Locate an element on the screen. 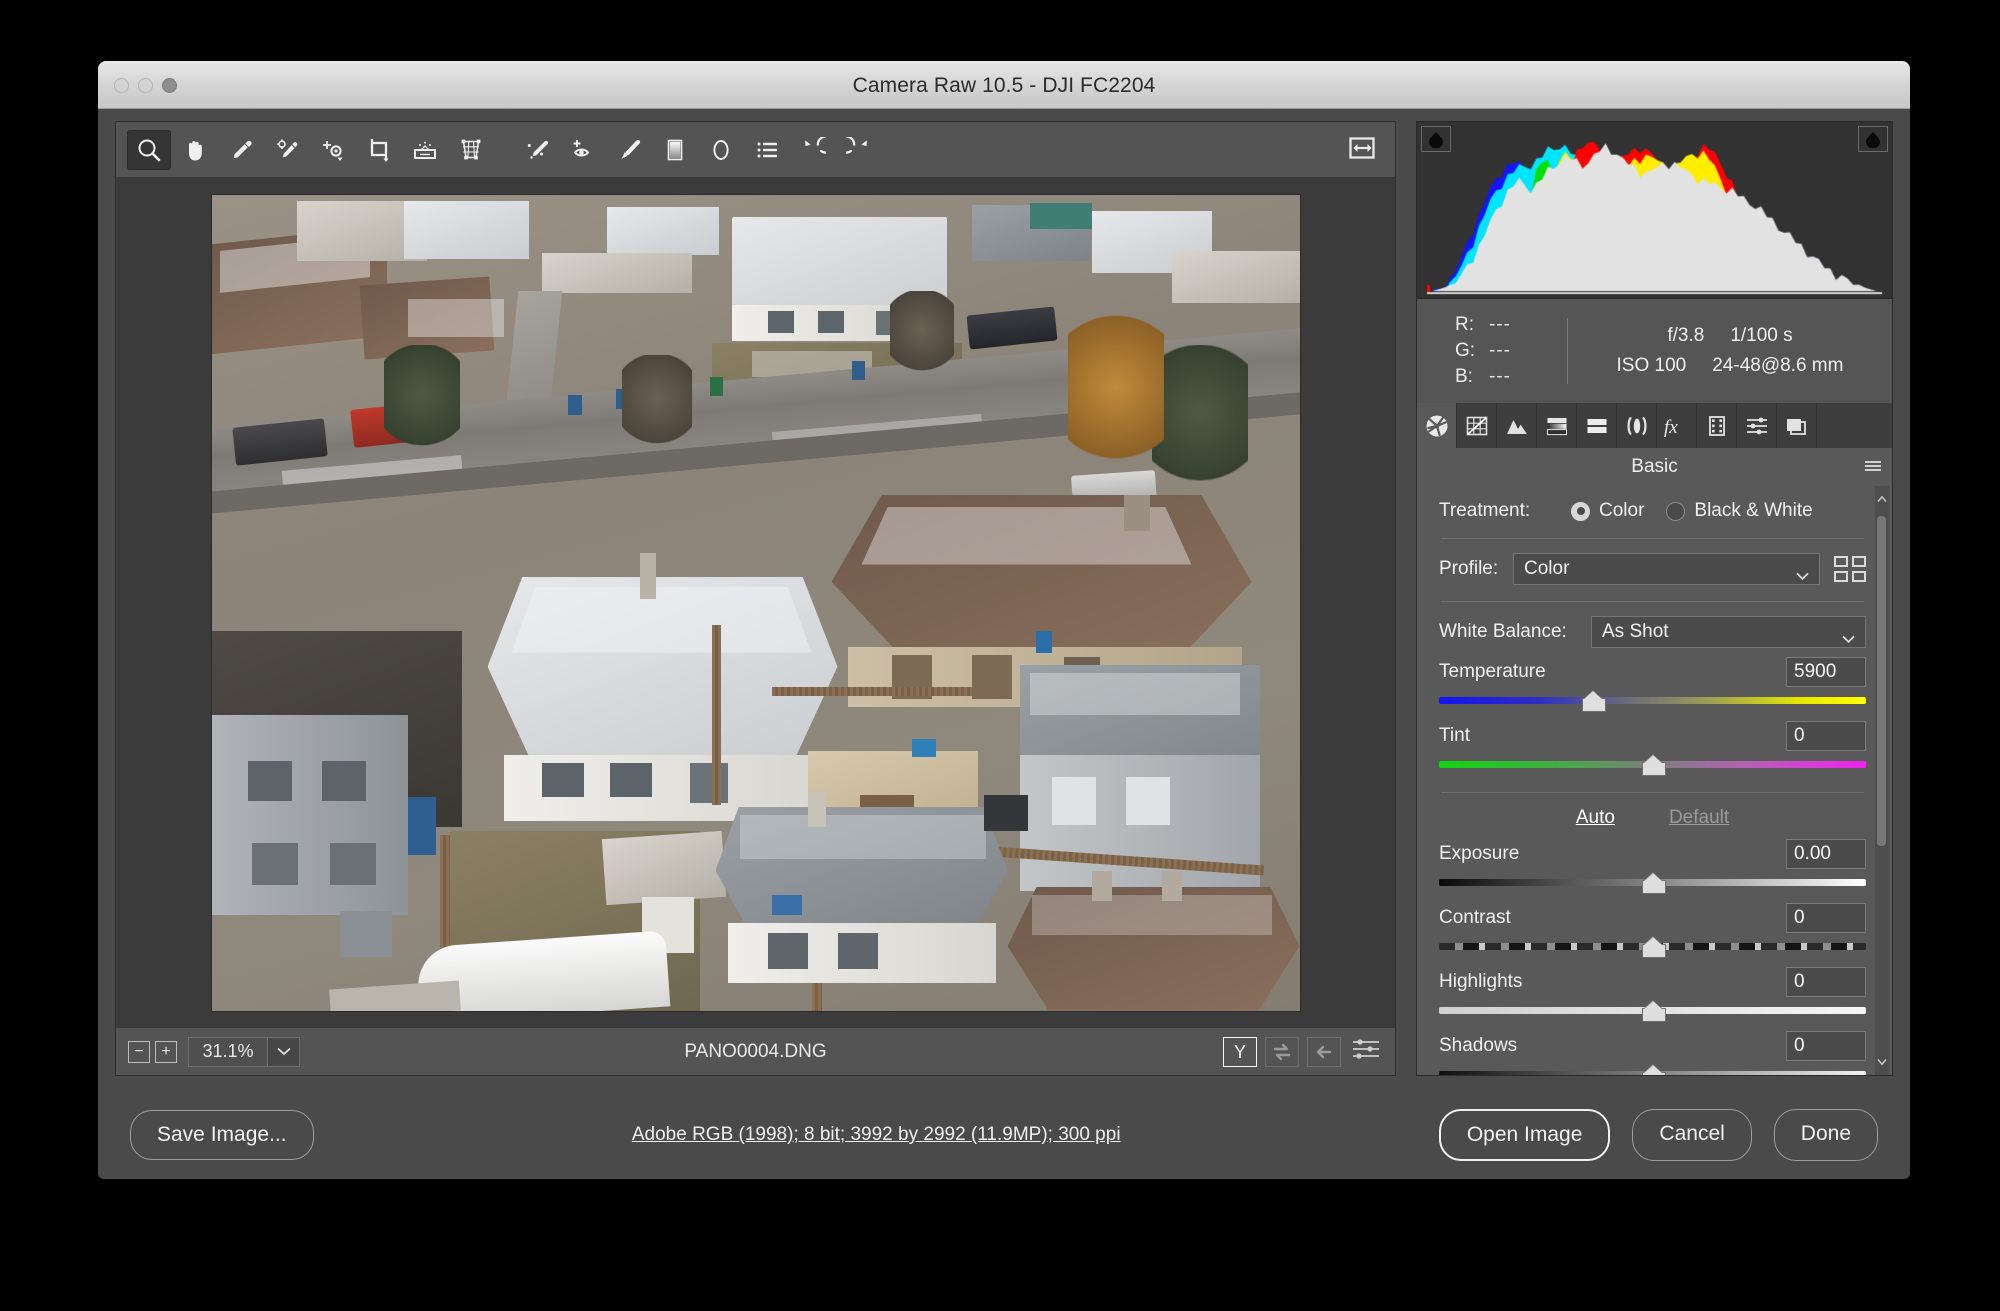 The image size is (2000, 1311). copy-settings-icon is located at coordinates (1324, 1051).